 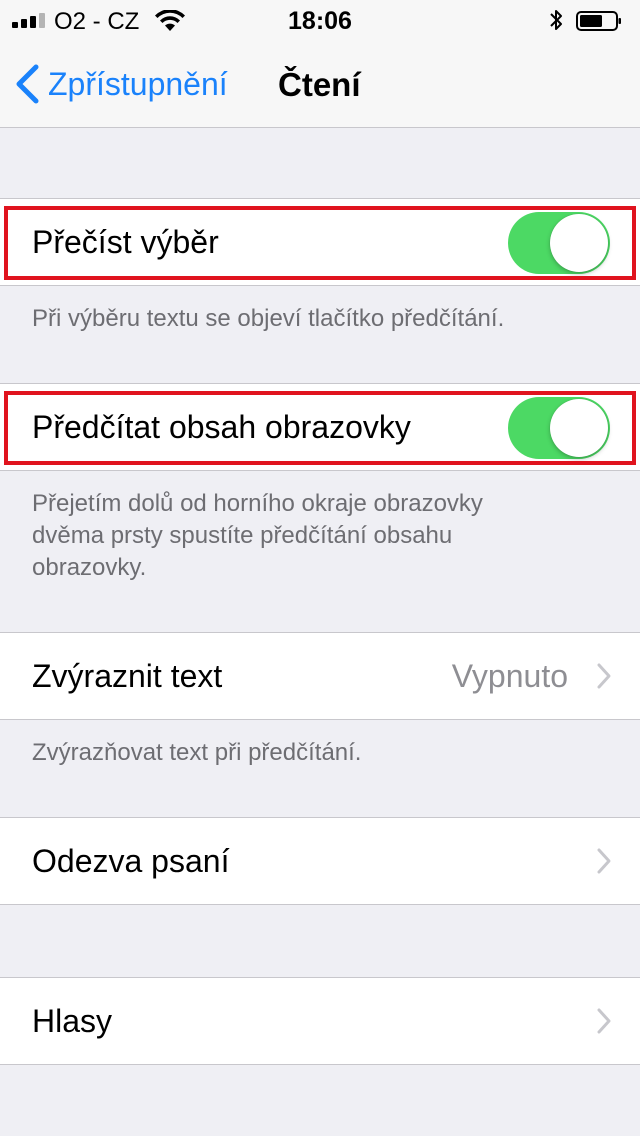 What do you see at coordinates (320, 242) in the screenshot?
I see `speak-selection-cell: Přečíst výběr` at bounding box center [320, 242].